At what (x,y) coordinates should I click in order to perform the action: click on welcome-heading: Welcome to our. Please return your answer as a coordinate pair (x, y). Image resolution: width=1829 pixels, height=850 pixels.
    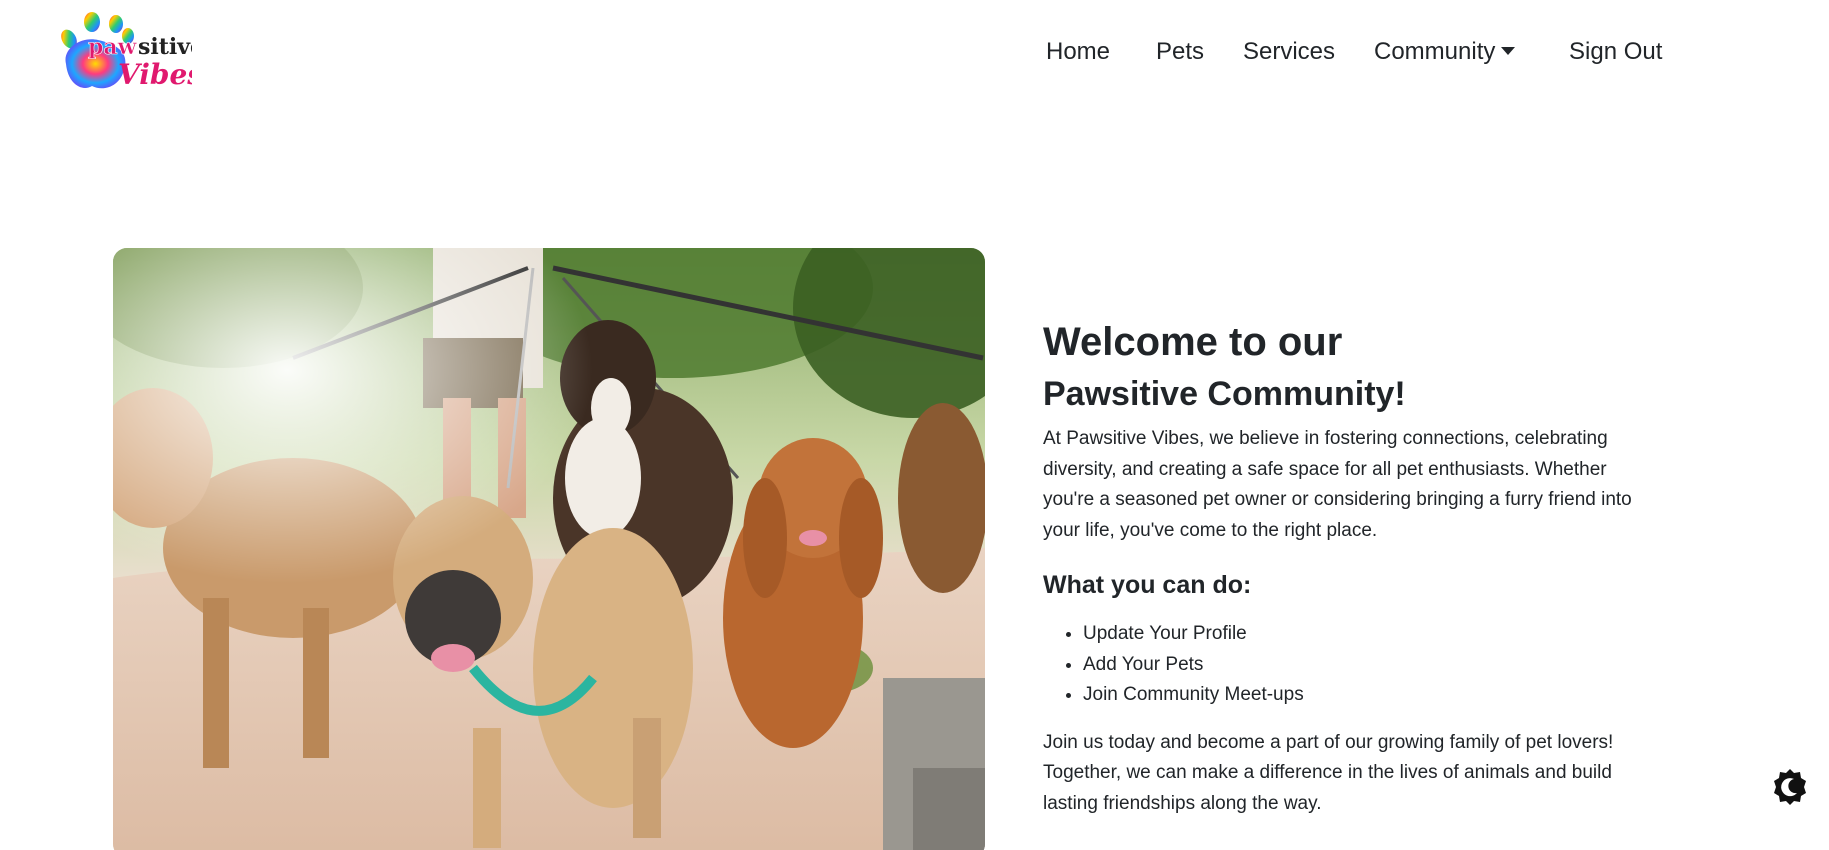
    Looking at the image, I should click on (1193, 342).